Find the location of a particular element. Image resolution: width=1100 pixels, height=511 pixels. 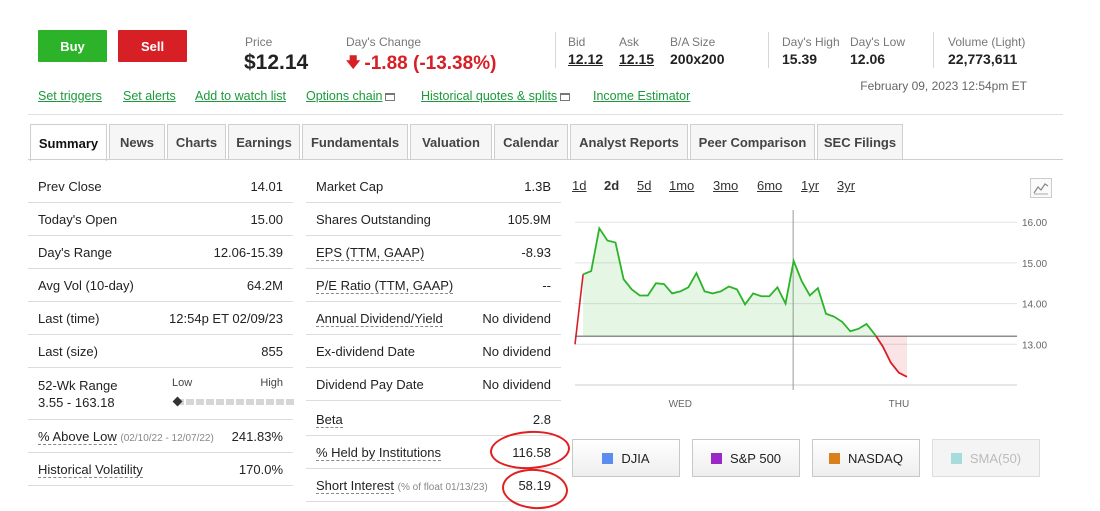

quote-datetime: February 09, 2023 12:54pm ET is located at coordinates (943, 86).